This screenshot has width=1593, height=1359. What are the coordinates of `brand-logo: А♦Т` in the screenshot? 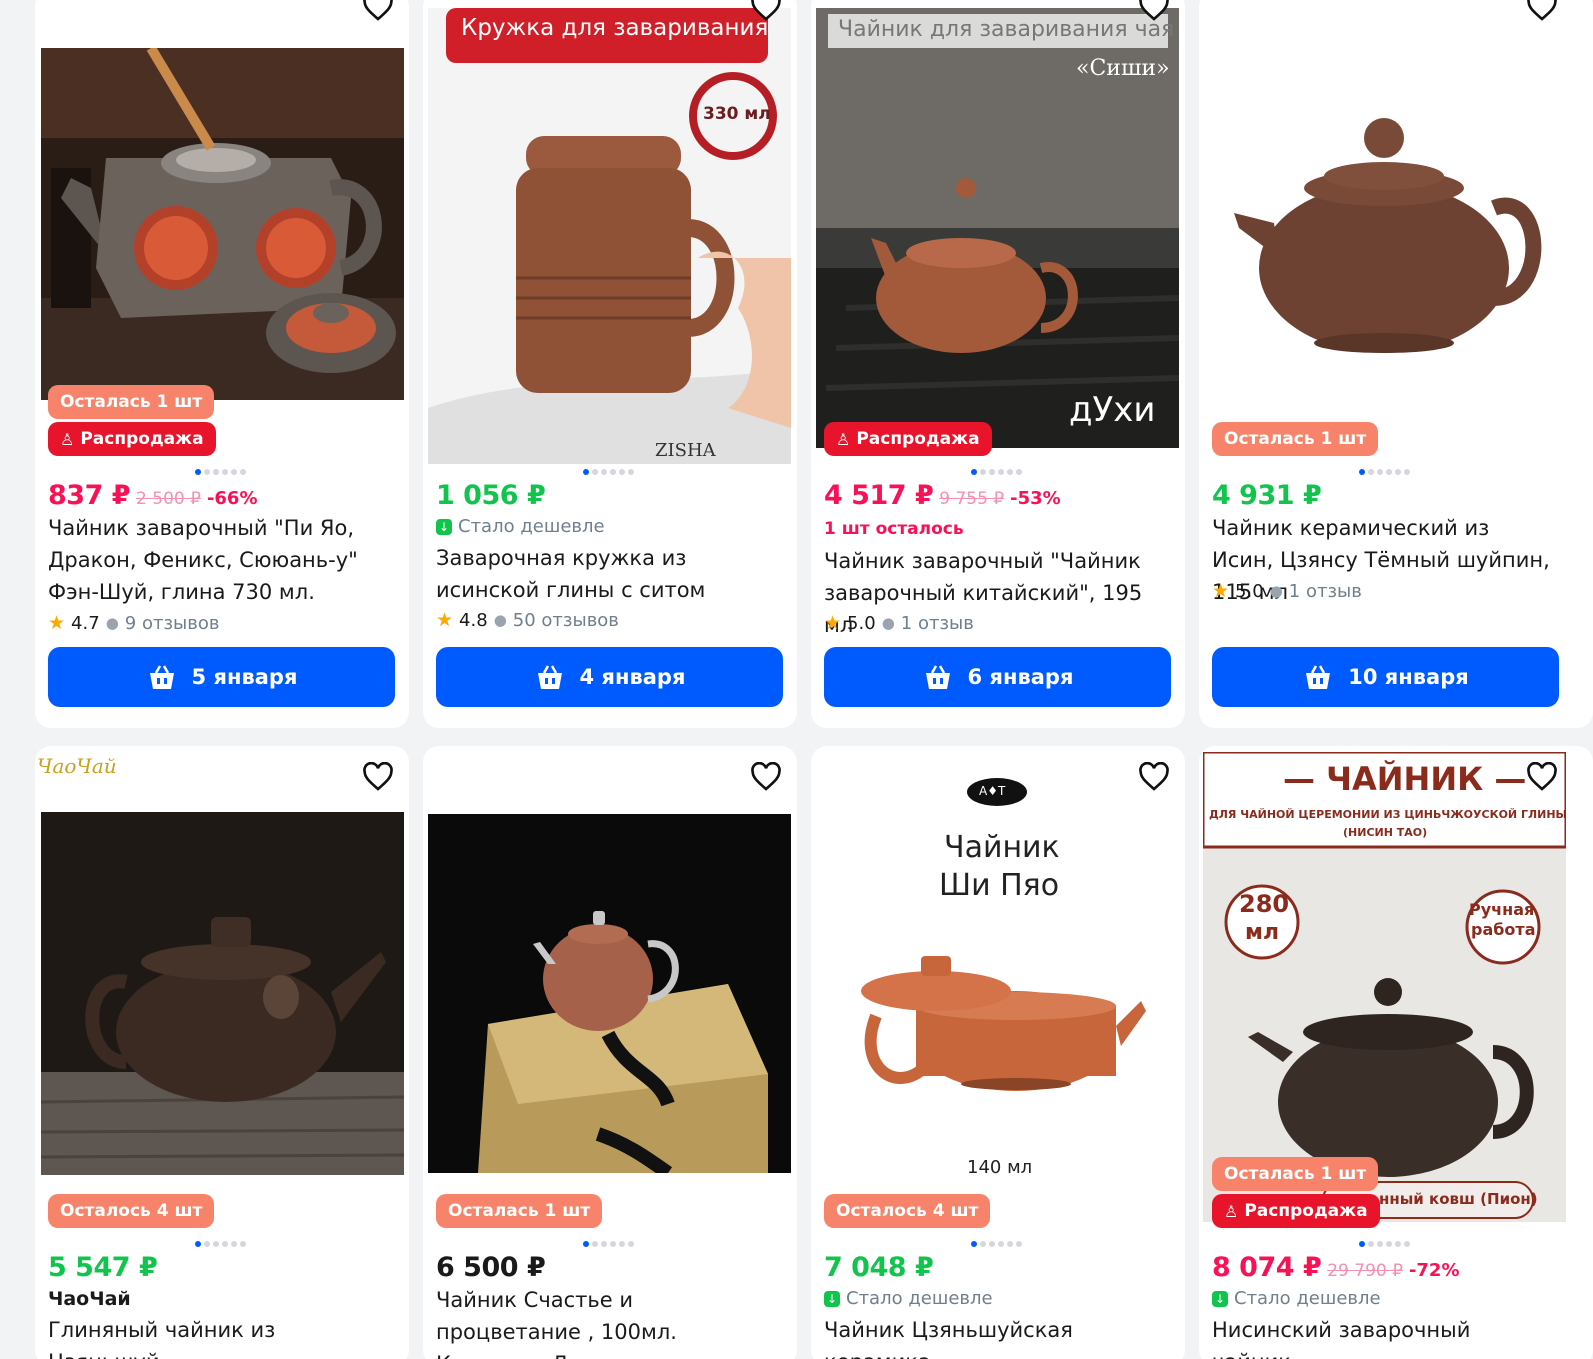 It's located at (992, 791).